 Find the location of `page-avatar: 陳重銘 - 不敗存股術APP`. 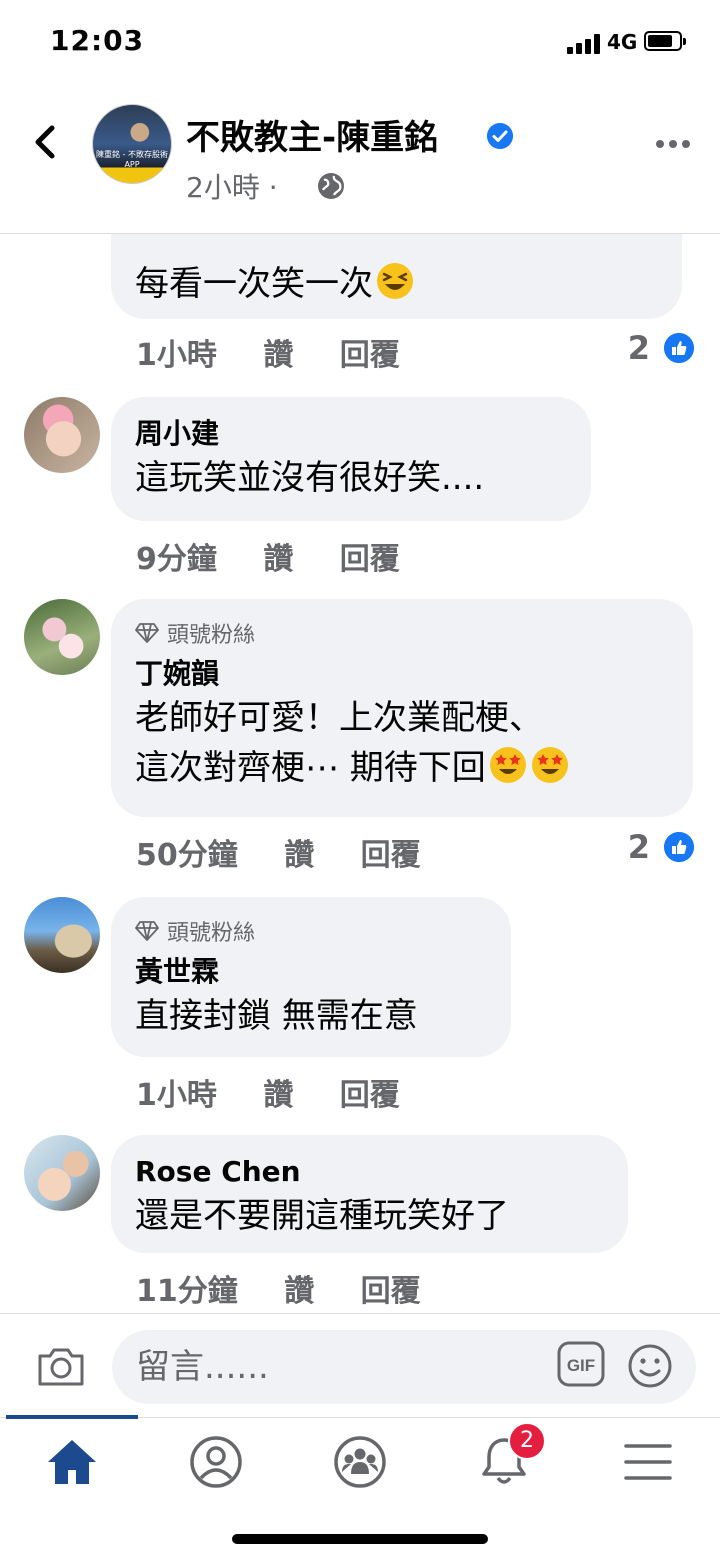

page-avatar: 陳重銘 - 不敗存股術APP is located at coordinates (132, 144).